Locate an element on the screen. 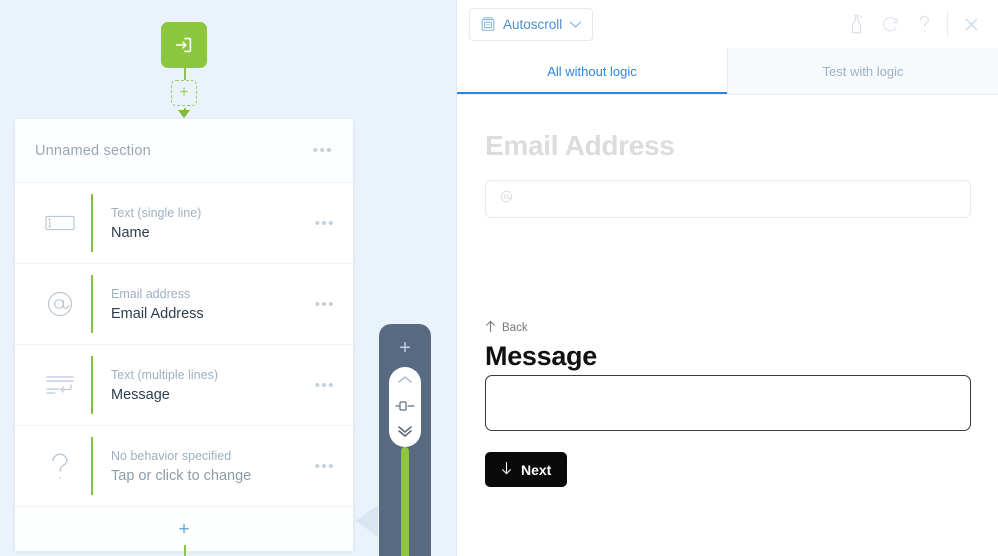 The height and width of the screenshot is (556, 998). add-step-ghost-button: + is located at coordinates (184, 93).